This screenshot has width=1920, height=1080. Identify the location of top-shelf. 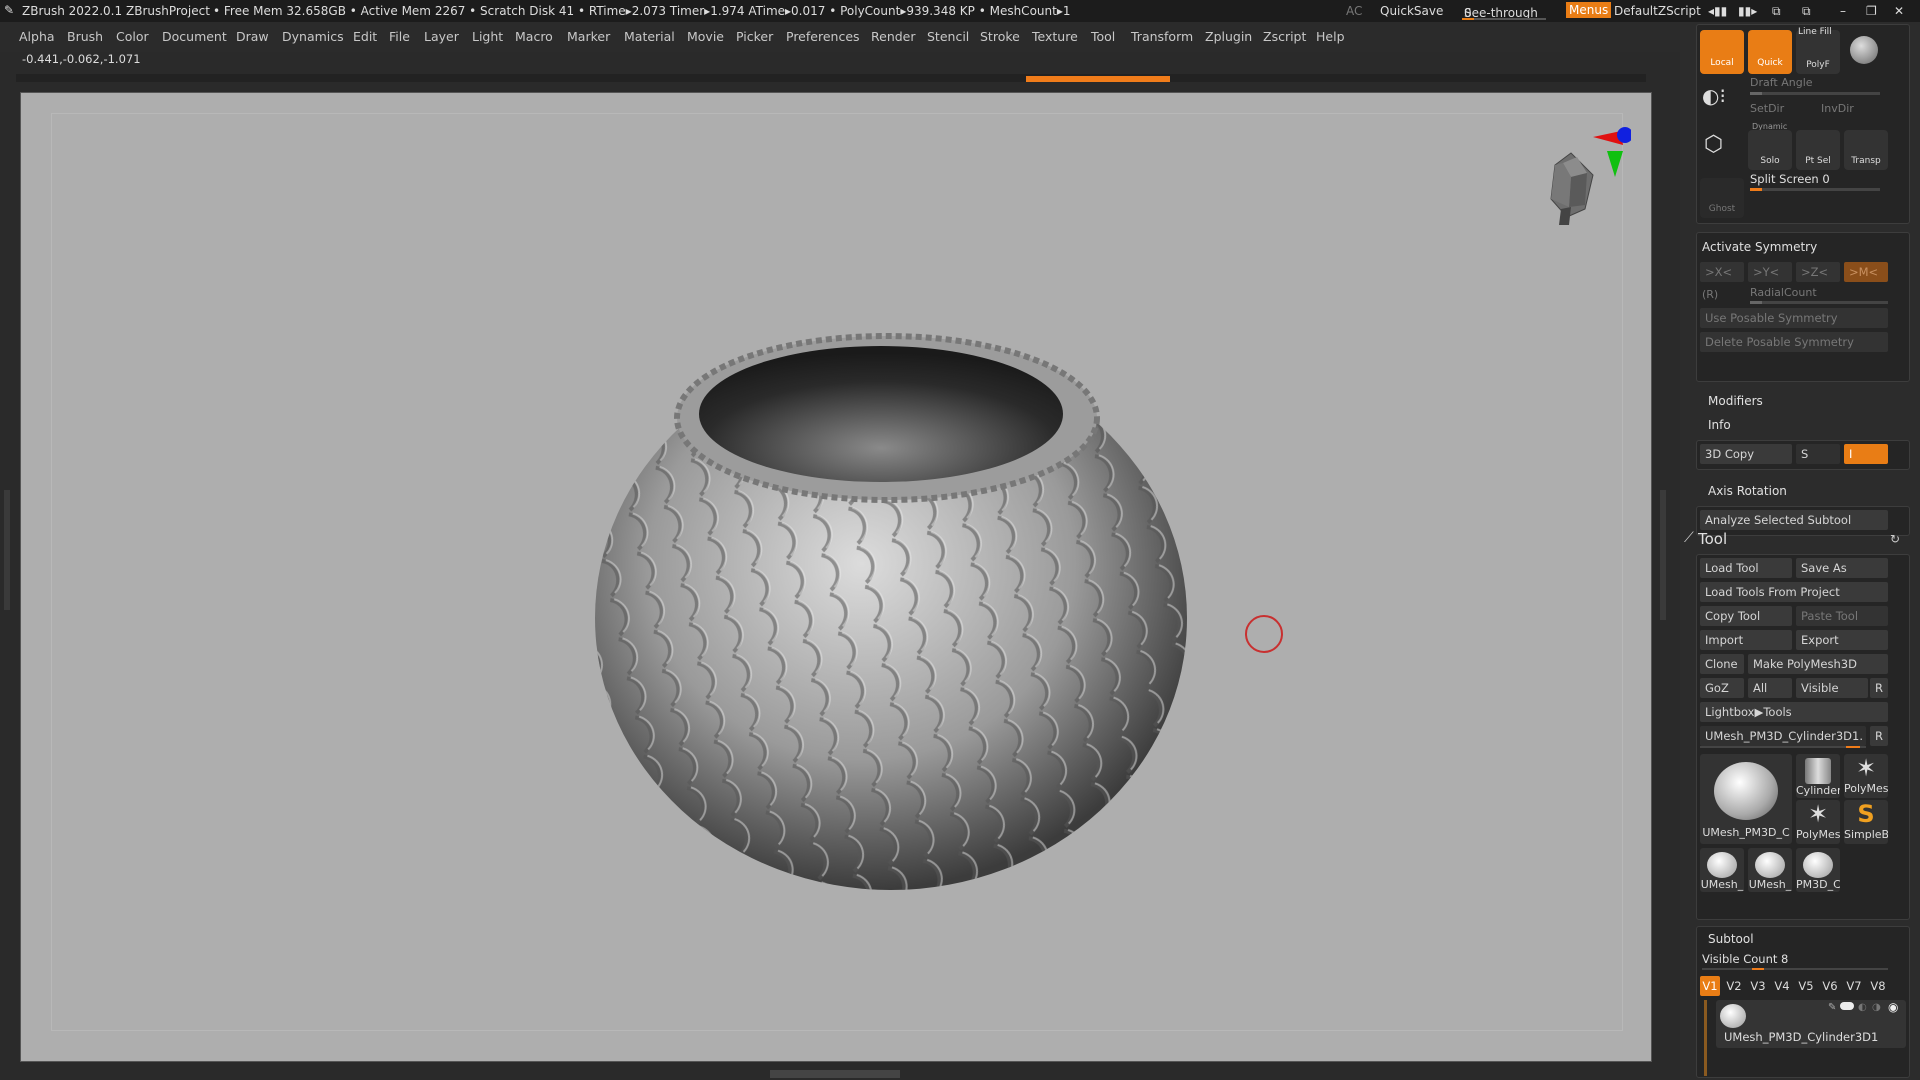
(831, 78).